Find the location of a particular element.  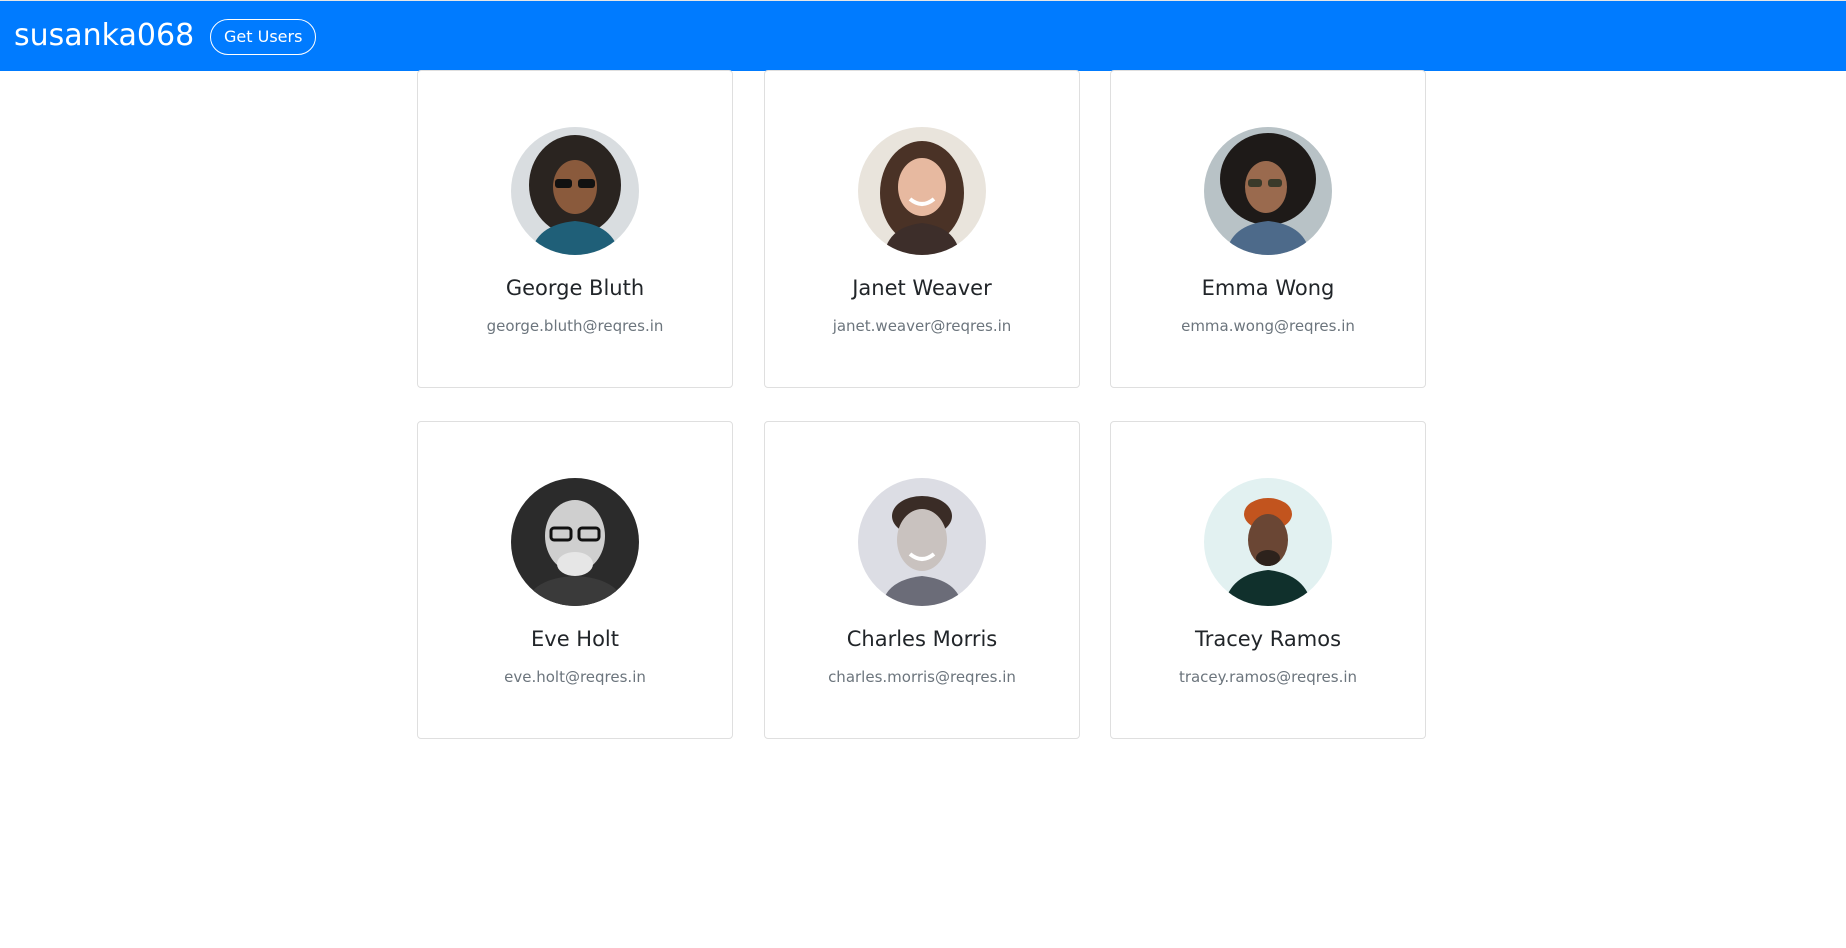

user-card: Janet Weaver janet.weaver@reqres.in is located at coordinates (922, 229).